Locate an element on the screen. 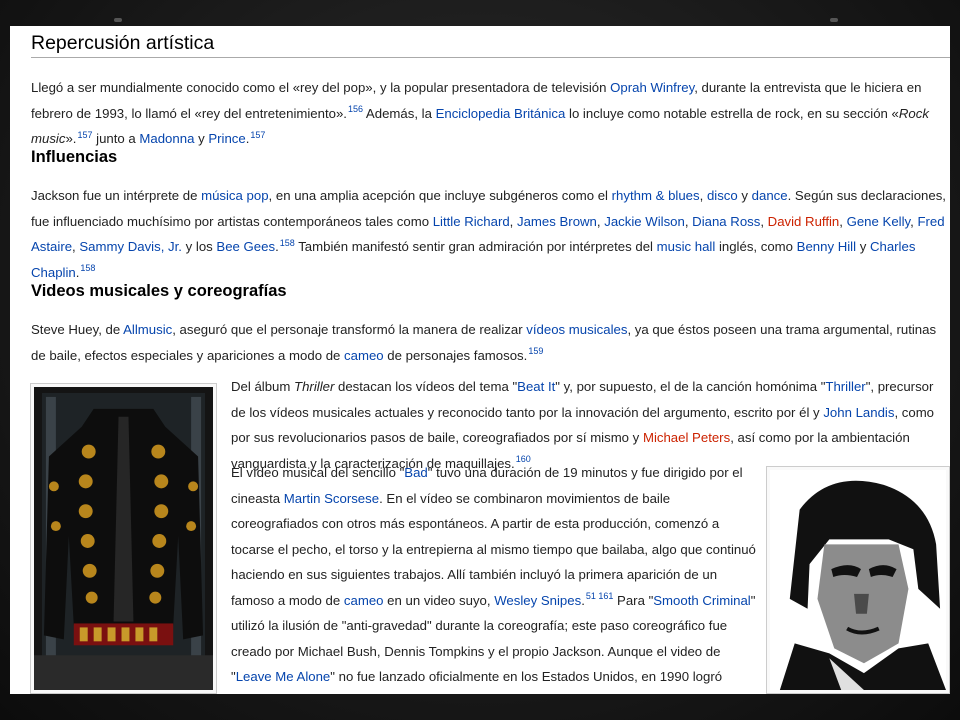  link-madonna: Madonna is located at coordinates (166, 138).